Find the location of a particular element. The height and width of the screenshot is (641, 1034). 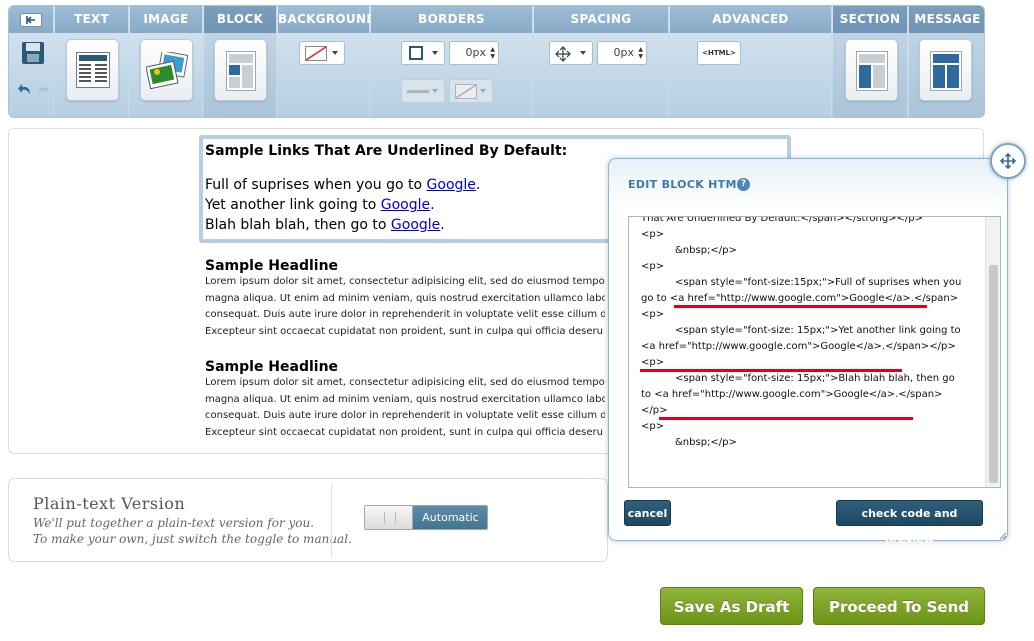

section-header-section: SECTION is located at coordinates (870, 19).